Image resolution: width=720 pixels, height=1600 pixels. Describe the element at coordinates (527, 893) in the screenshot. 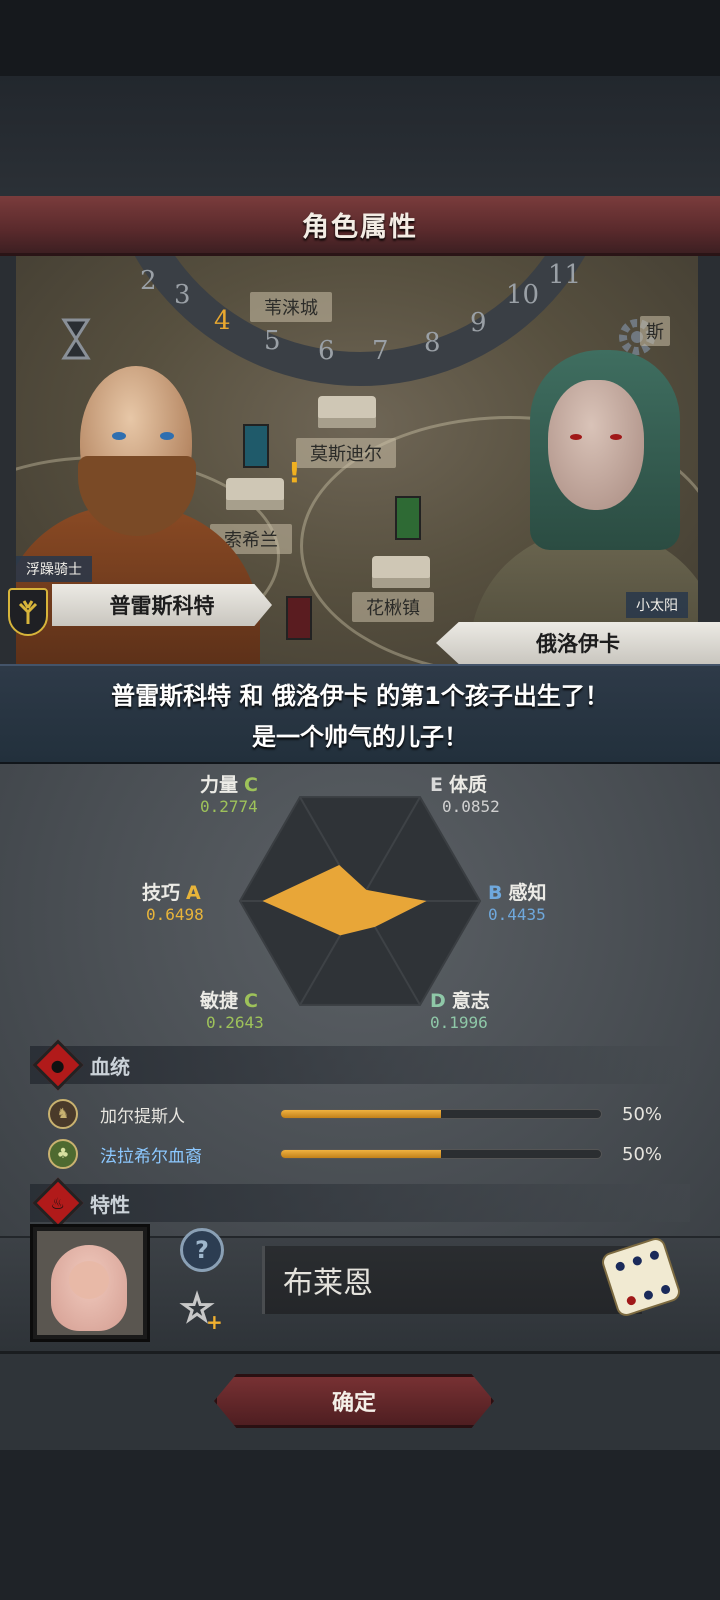

I see `stat-label: 感知` at that location.